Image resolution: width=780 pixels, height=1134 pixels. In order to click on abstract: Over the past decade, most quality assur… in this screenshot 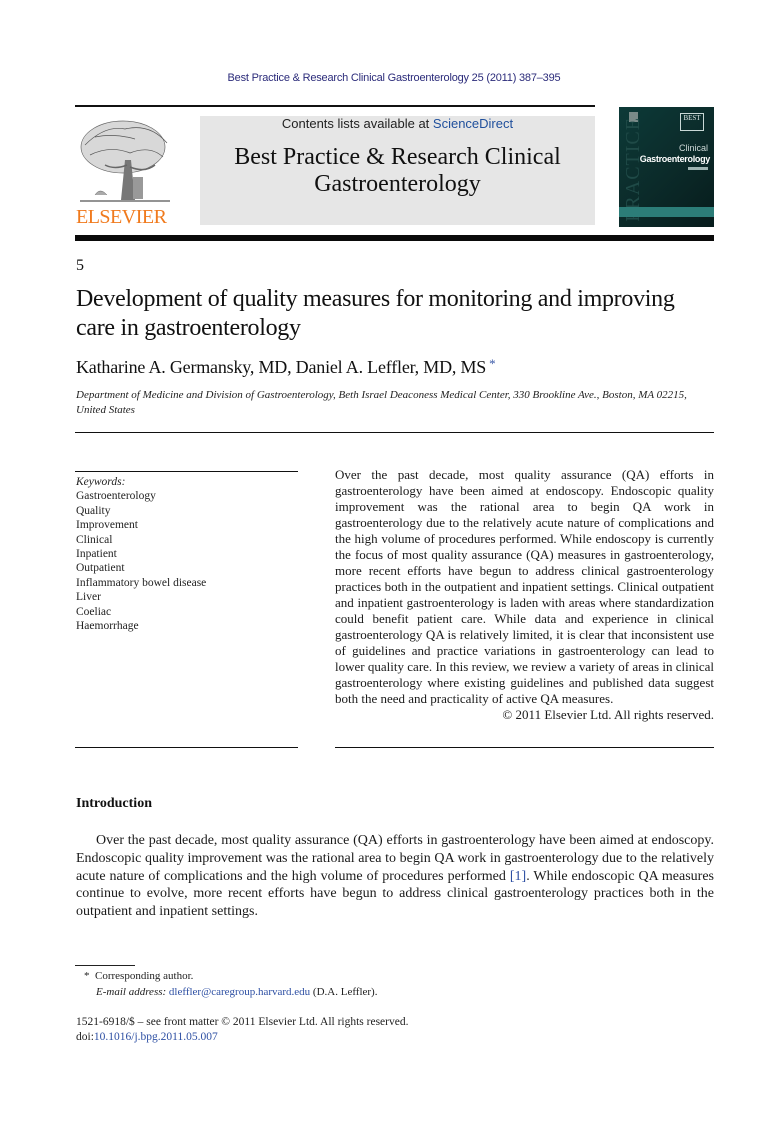, I will do `click(524, 595)`.